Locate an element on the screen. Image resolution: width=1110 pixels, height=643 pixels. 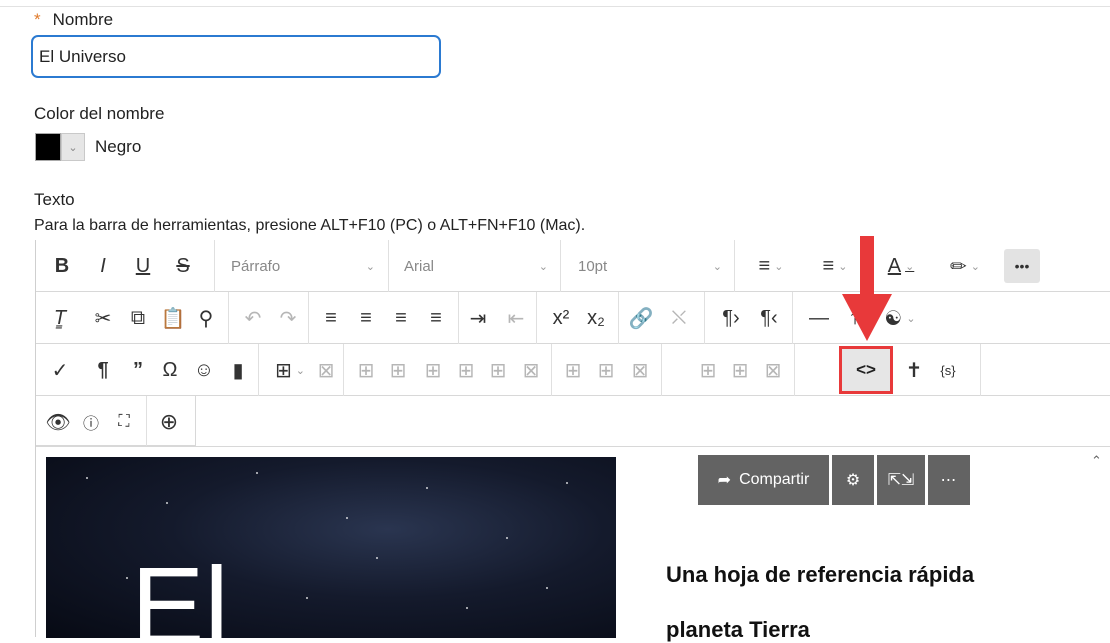
underline-icon: U is located at coordinates (143, 266).